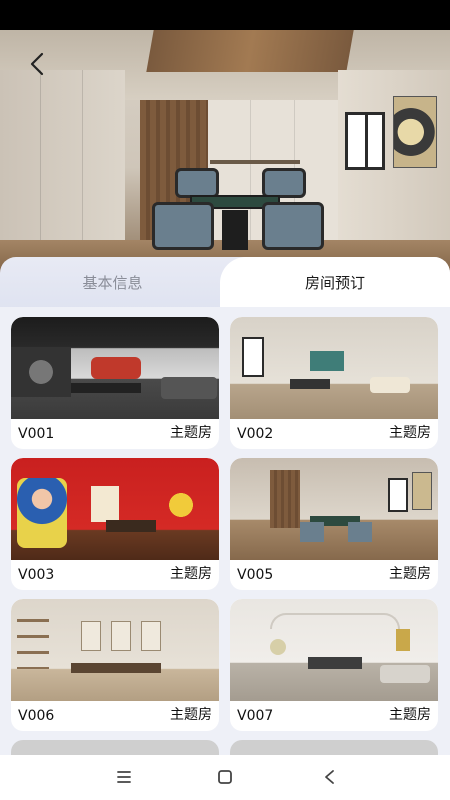 This screenshot has height=800, width=450. I want to click on nav-back-button, so click(330, 777).